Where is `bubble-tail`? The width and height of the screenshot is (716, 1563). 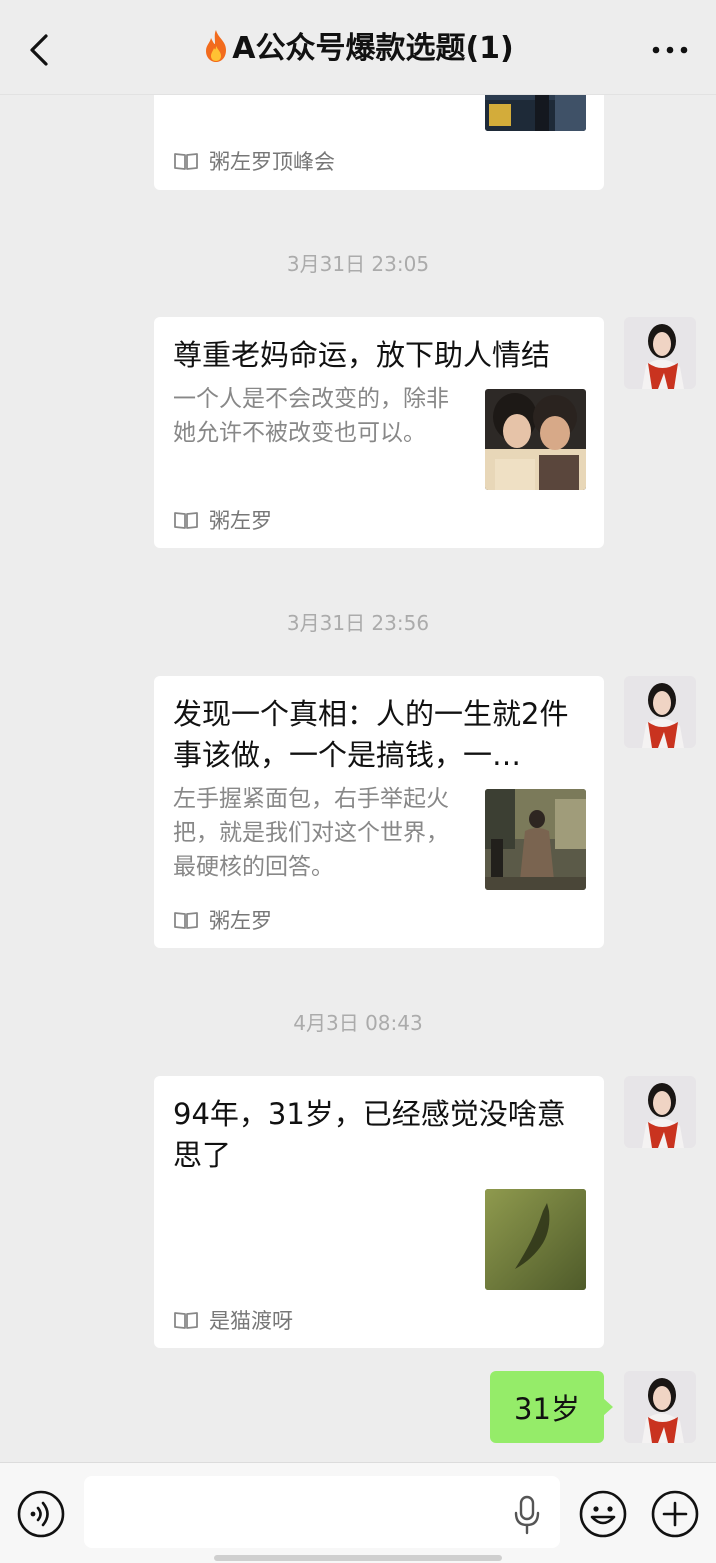 bubble-tail is located at coordinates (608, 1407).